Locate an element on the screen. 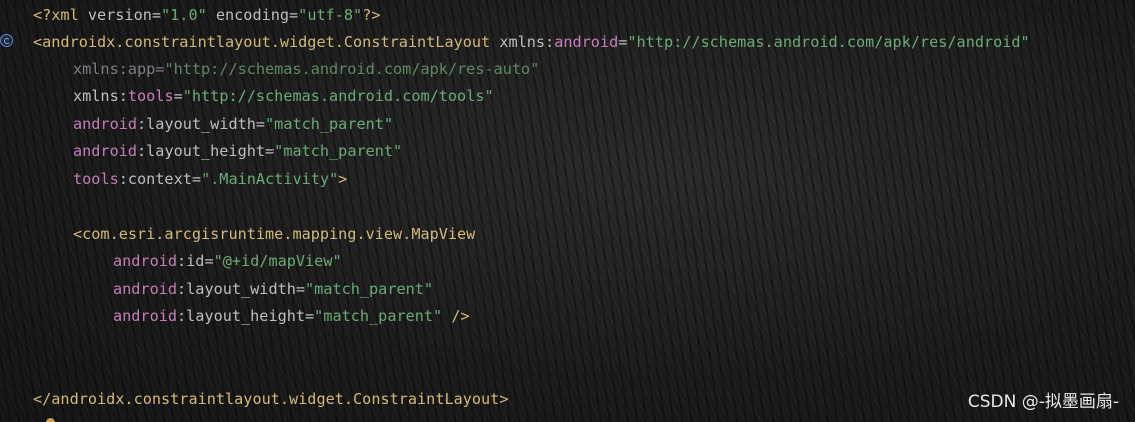 The height and width of the screenshot is (422, 1135). code-line-11: android:layout_width="match_parent" is located at coordinates (273, 289).